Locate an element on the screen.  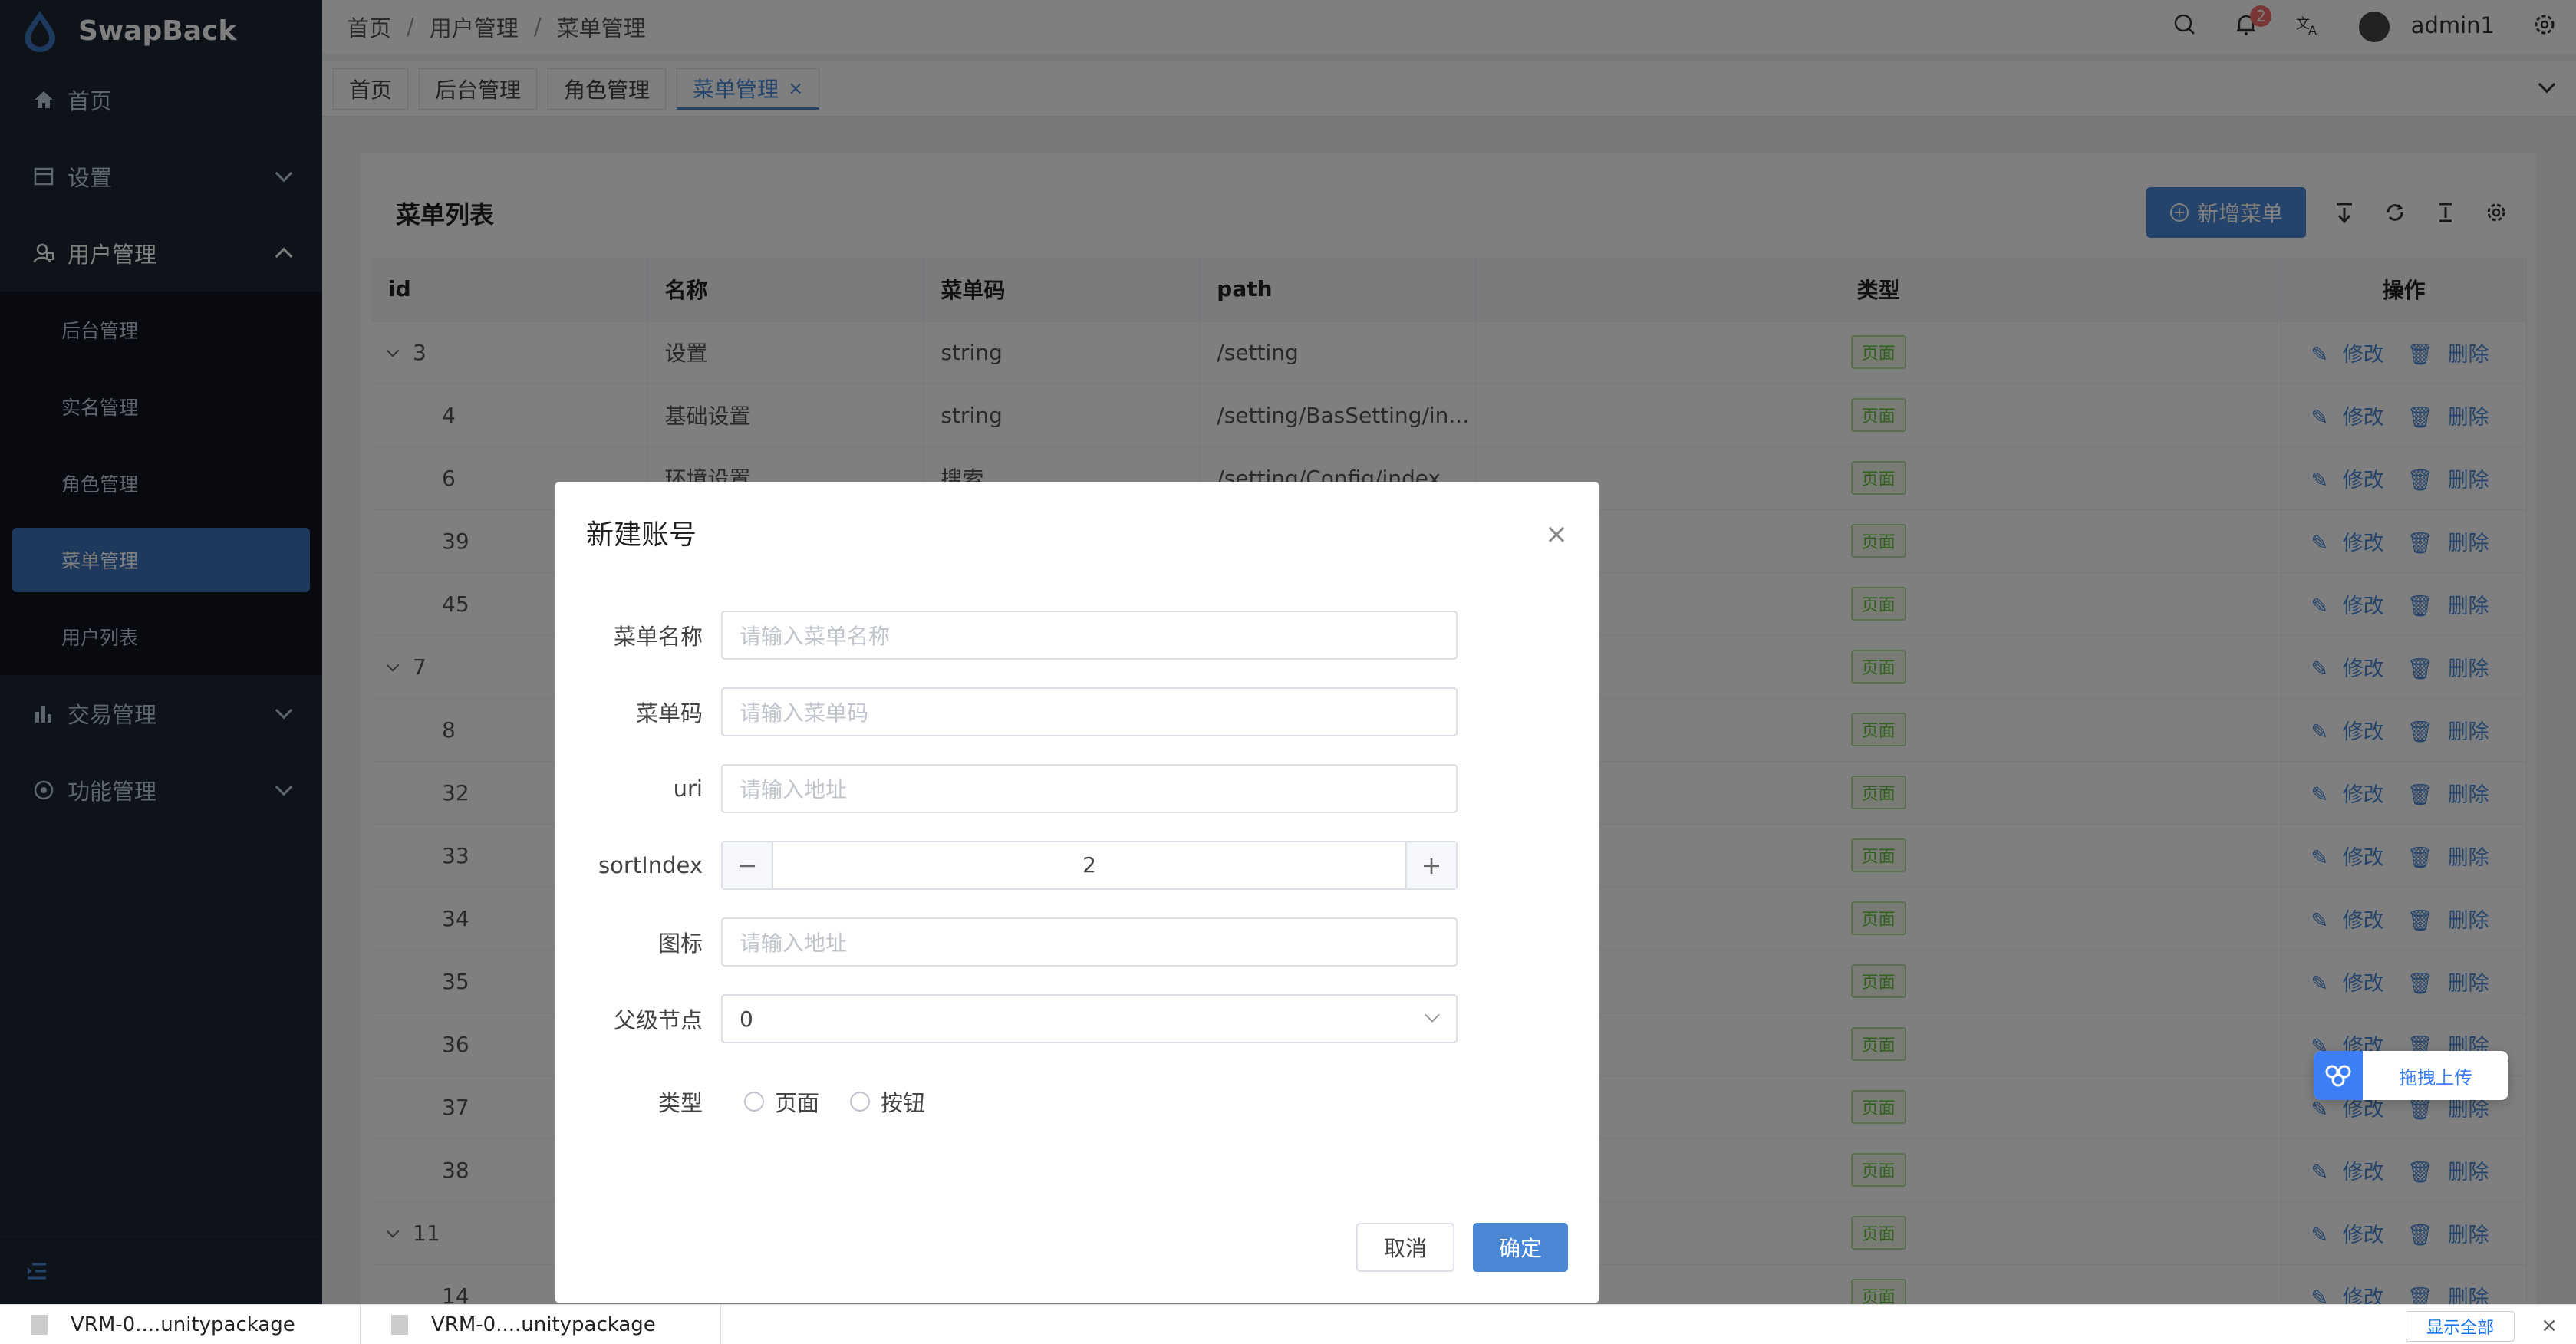
menu-code-label: 菜单码 is located at coordinates (669, 713).